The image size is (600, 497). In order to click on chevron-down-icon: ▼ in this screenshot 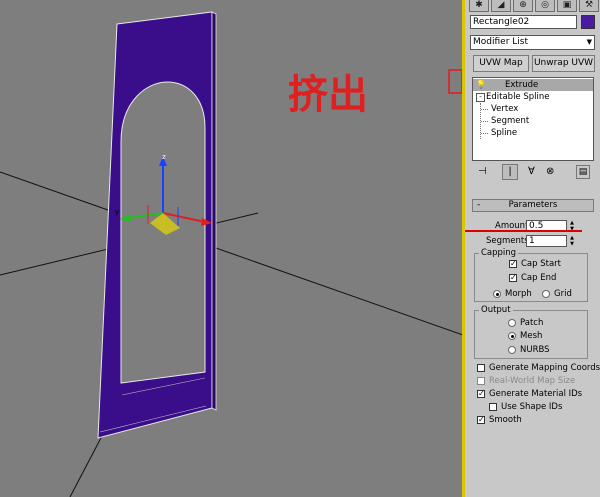, I will do `click(589, 42)`.